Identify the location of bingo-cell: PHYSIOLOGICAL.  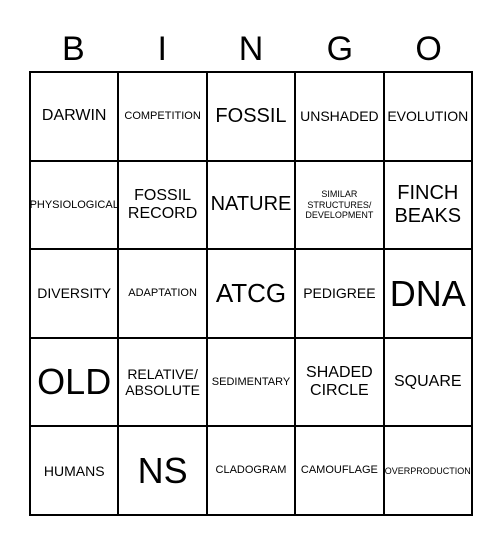
(74, 205).